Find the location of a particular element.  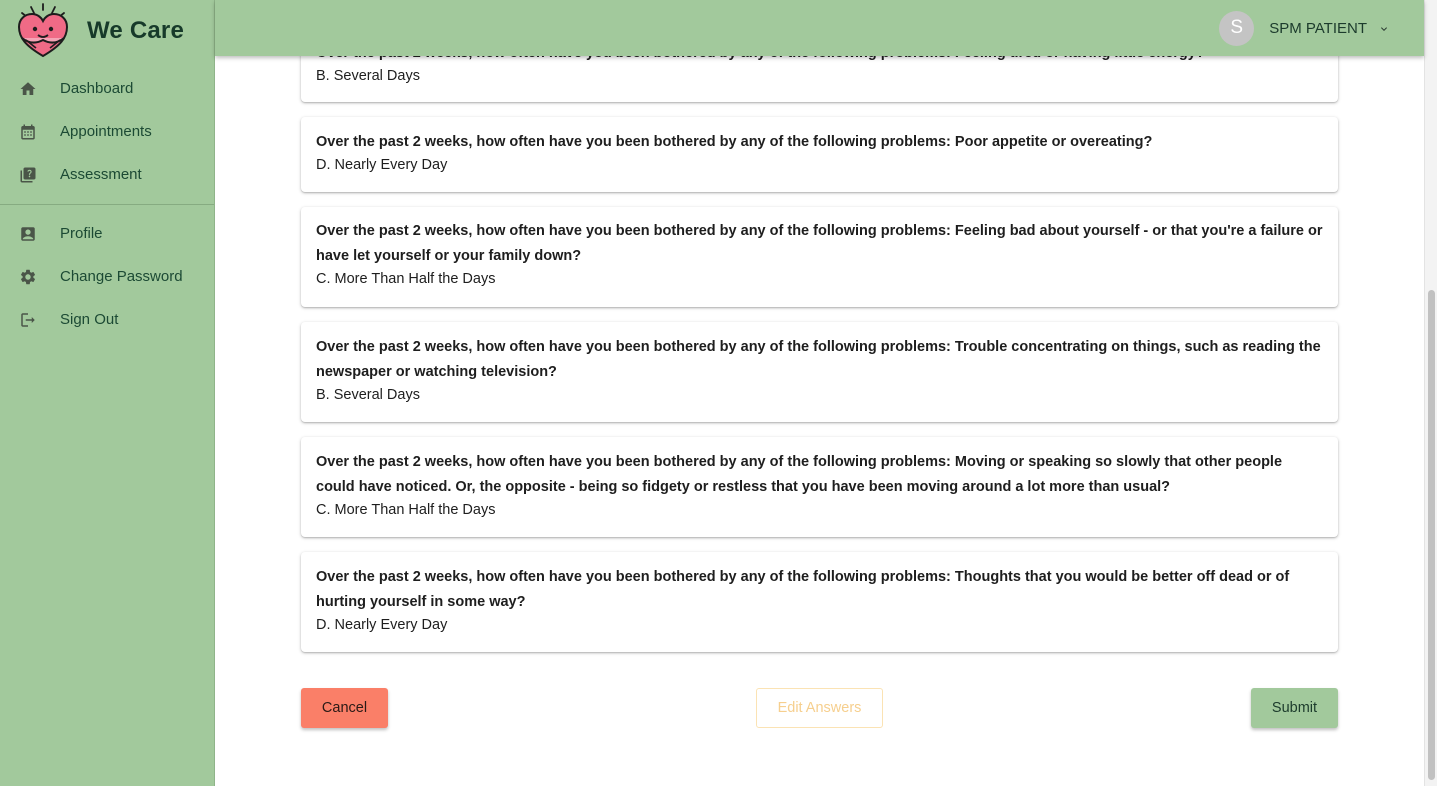

nav-primary: Dashboard Appointments Assessment is located at coordinates (107, 131).